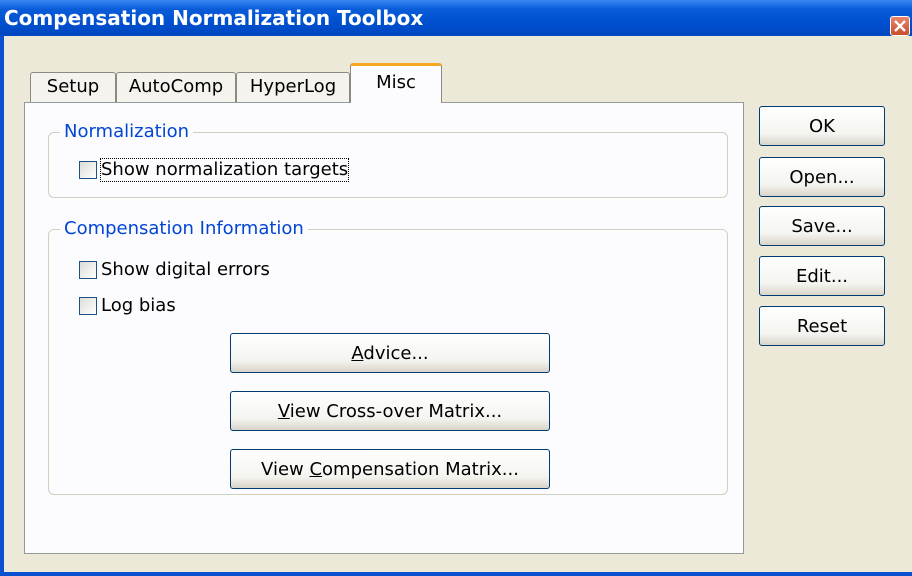 Image resolution: width=912 pixels, height=576 pixels. I want to click on tab-setup: Setup, so click(73, 87).